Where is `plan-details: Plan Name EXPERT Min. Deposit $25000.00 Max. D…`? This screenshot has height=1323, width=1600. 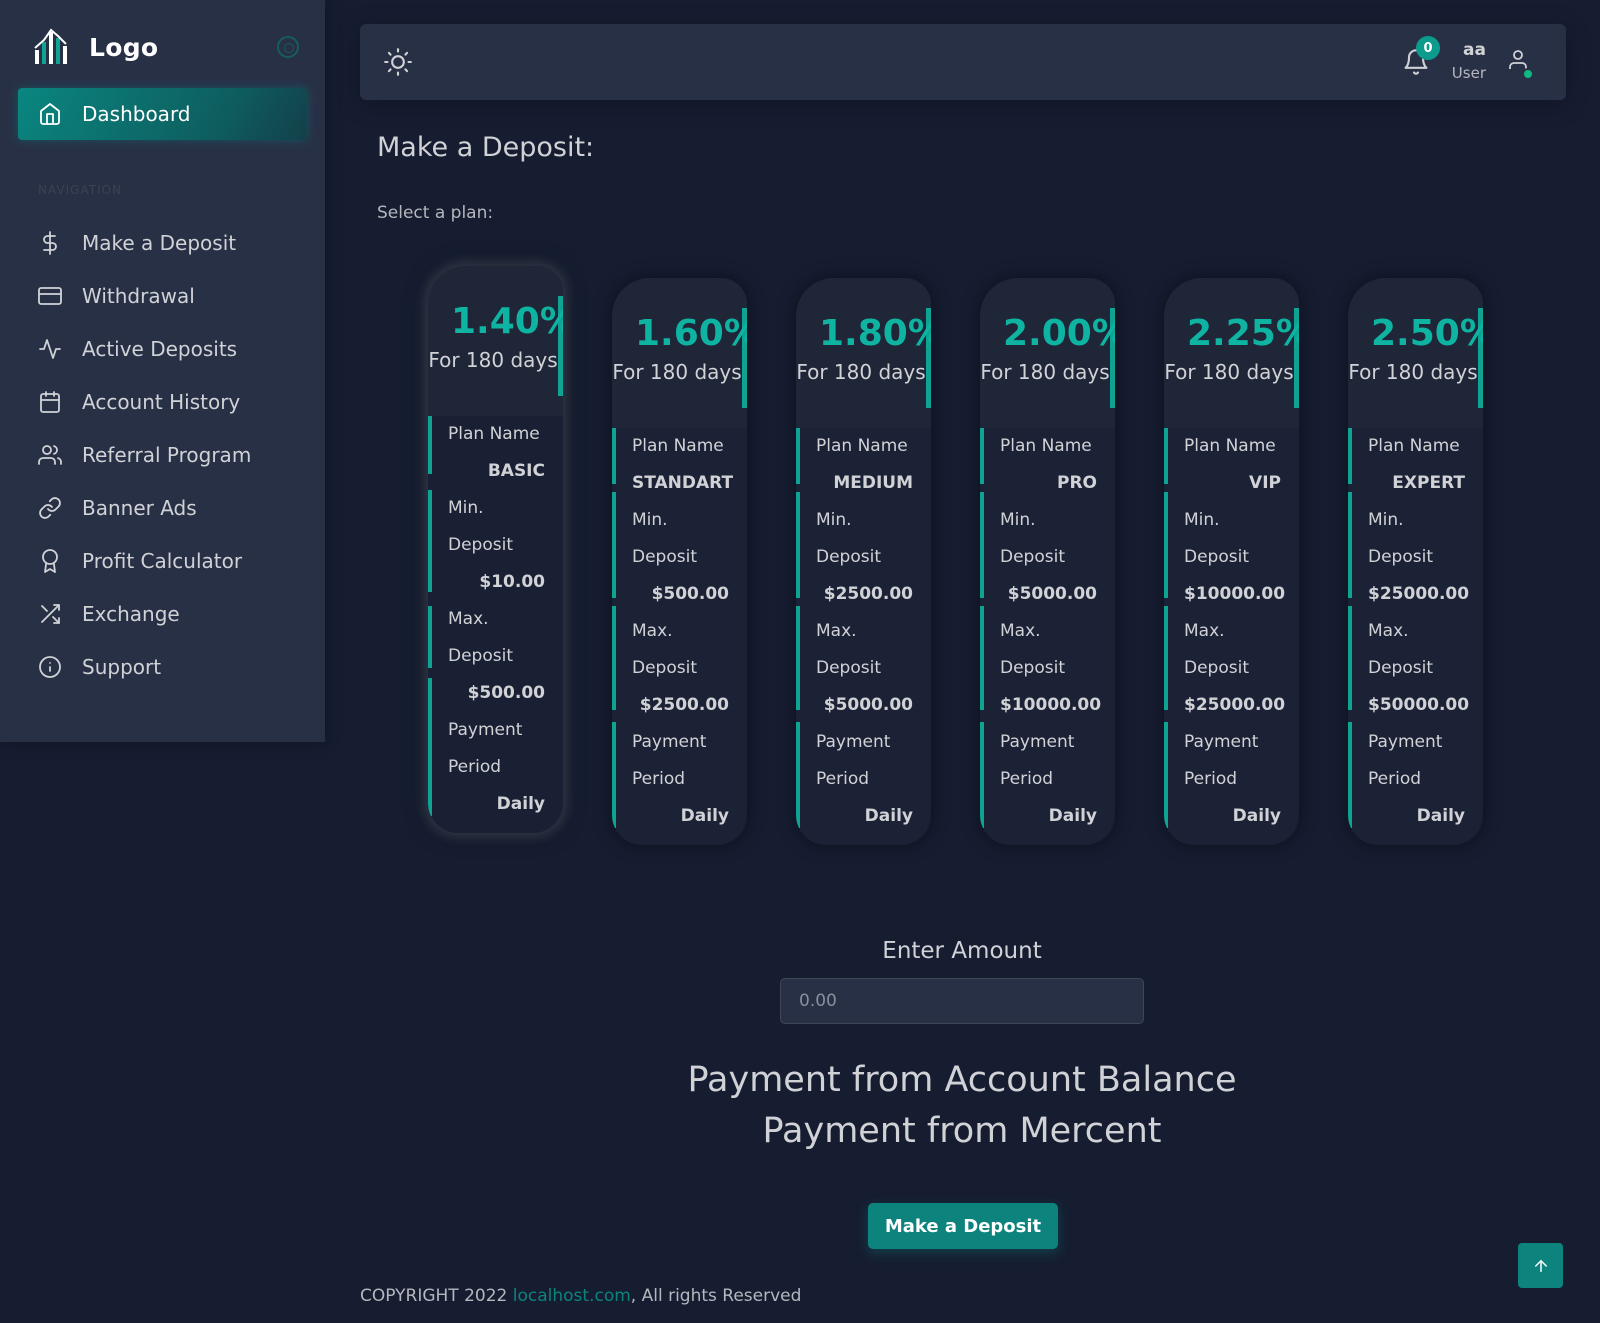 plan-details: Plan Name EXPERT Min. Deposit $25000.00 Max. D… is located at coordinates (1415, 636).